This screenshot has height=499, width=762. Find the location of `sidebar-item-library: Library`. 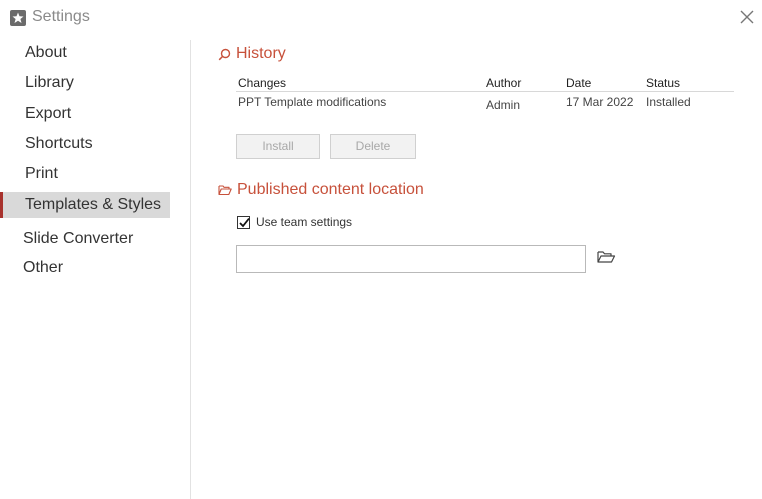

sidebar-item-library: Library is located at coordinates (85, 83).